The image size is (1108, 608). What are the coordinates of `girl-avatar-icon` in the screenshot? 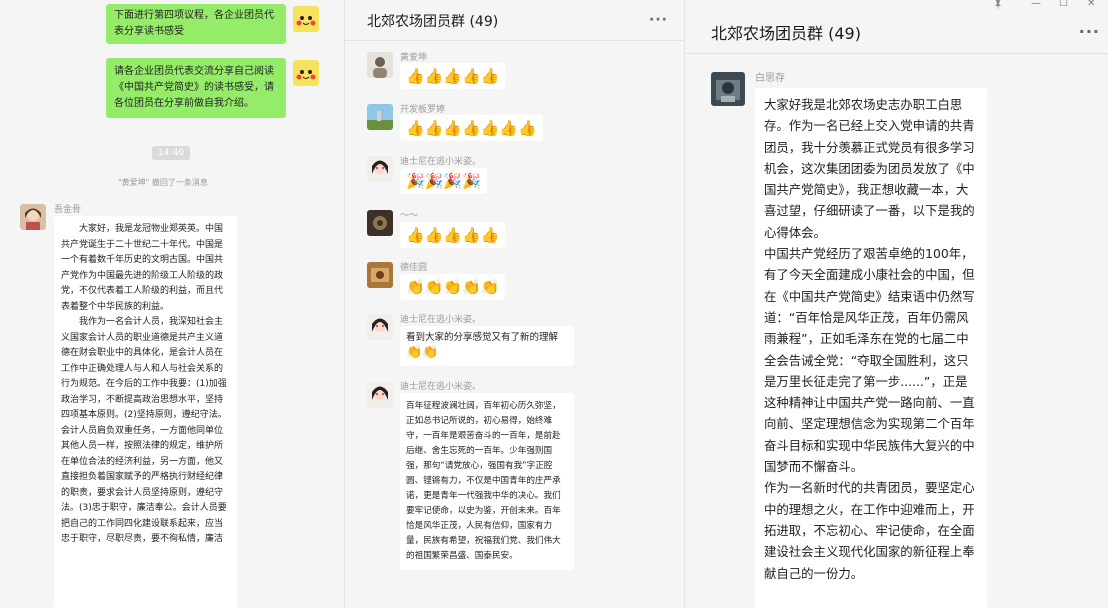 It's located at (33, 217).